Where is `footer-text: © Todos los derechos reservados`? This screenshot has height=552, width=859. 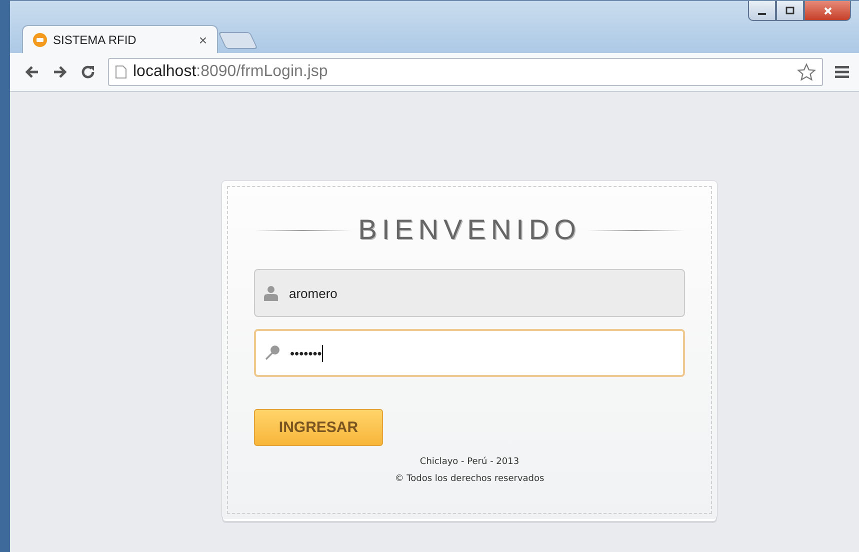 footer-text: © Todos los derechos reservados is located at coordinates (469, 479).